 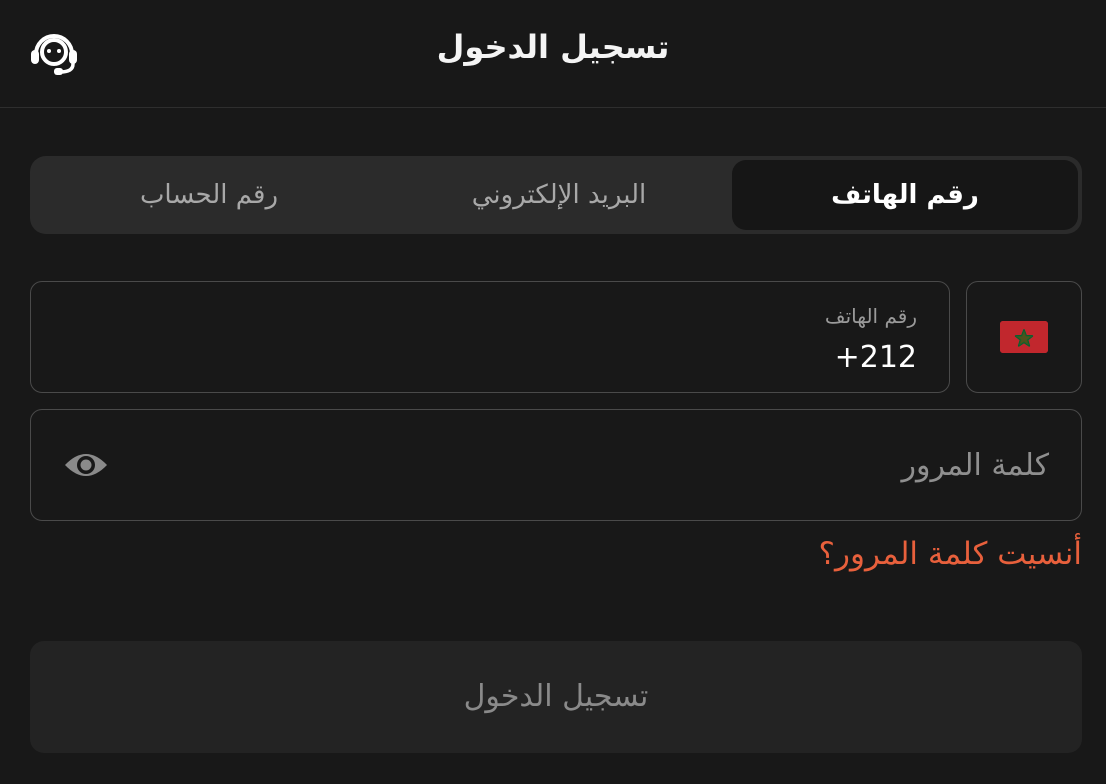 What do you see at coordinates (975, 465) in the screenshot?
I see `password-placeholder: كلمة المرور` at bounding box center [975, 465].